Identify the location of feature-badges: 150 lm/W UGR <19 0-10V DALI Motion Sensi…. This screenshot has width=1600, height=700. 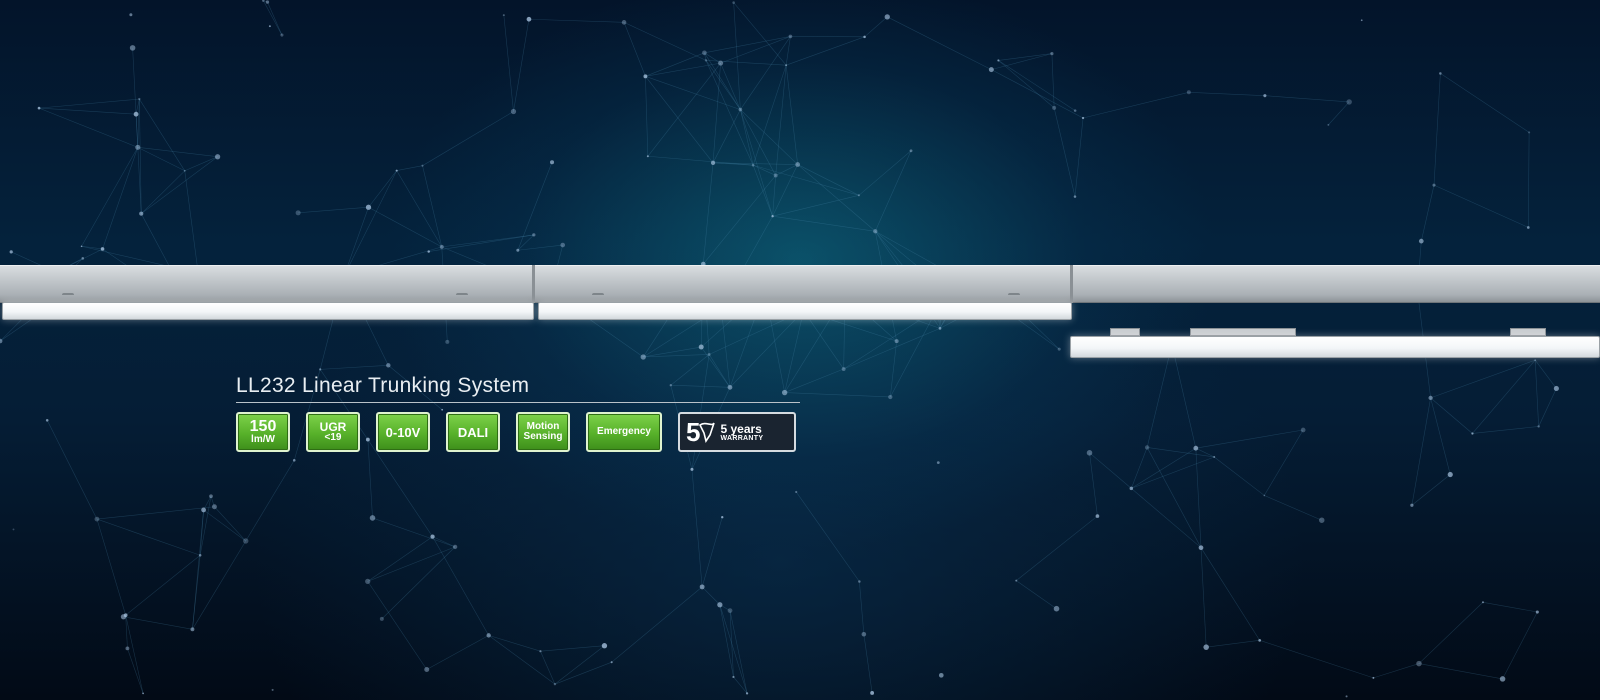
(516, 432).